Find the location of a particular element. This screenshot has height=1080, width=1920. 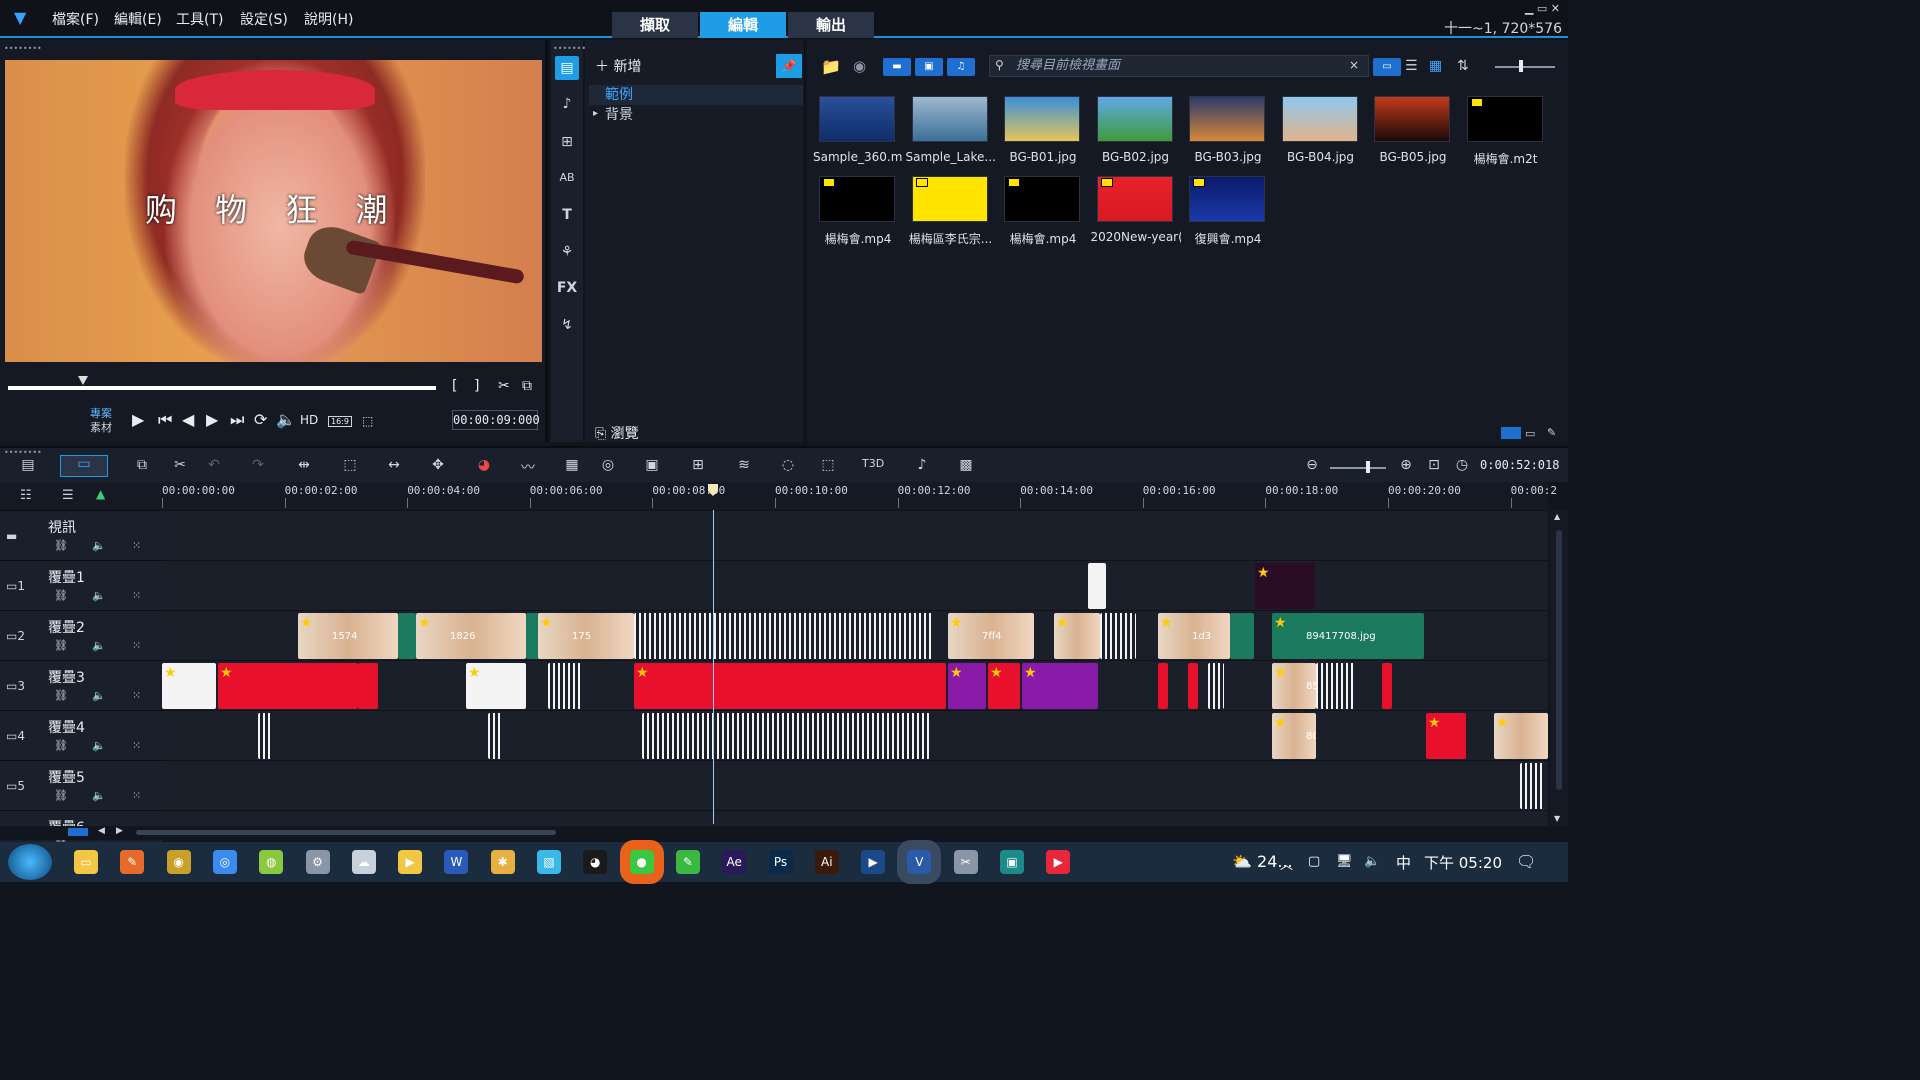

videostudio-icon: V is located at coordinates (919, 862).